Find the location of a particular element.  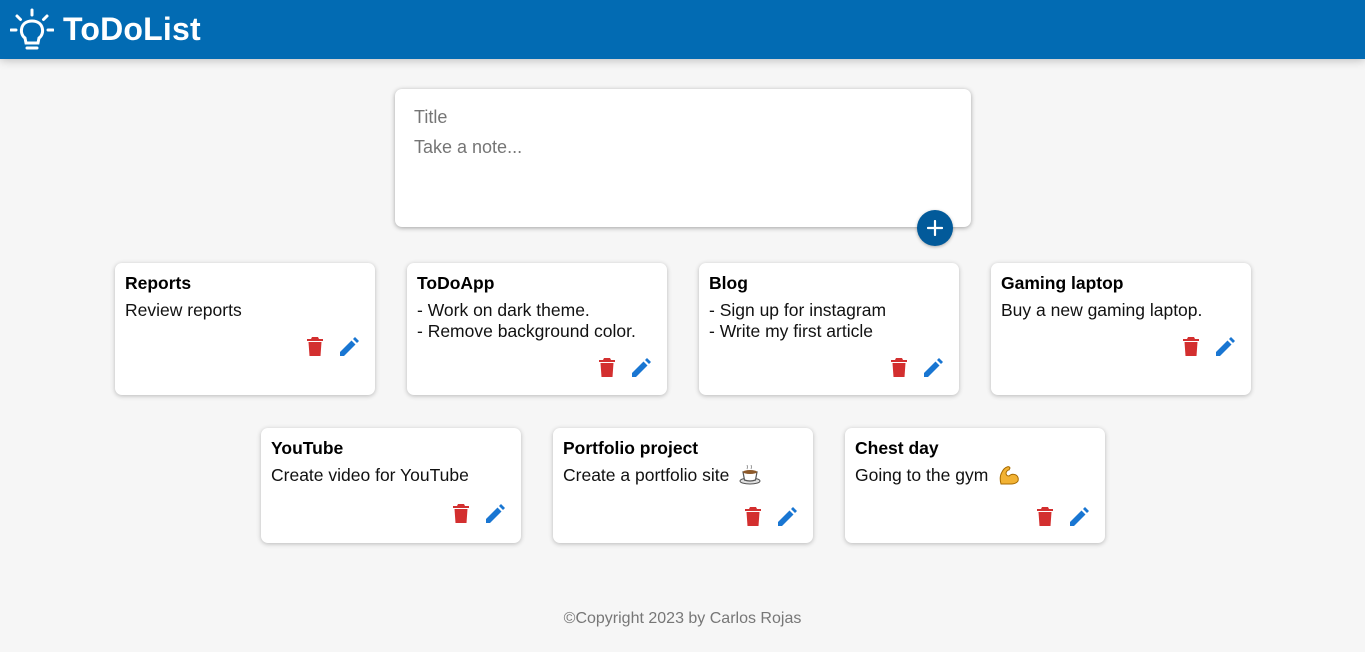

note-title: YouTube is located at coordinates (307, 448).